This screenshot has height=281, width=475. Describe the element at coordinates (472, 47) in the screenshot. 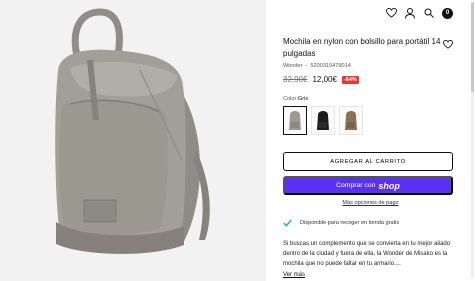

I see `scrollbar-thumb` at that location.